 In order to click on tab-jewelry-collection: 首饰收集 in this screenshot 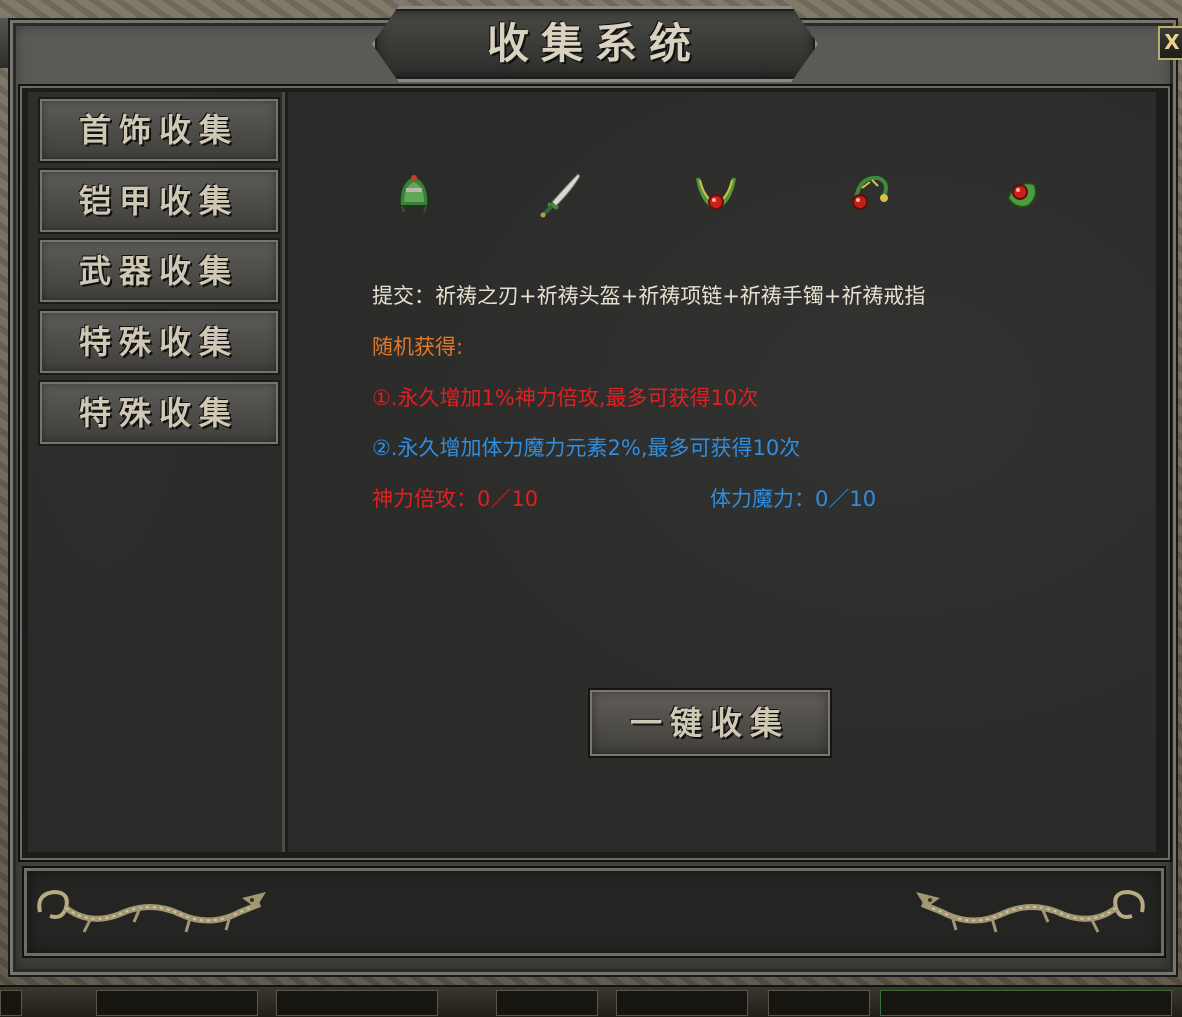, I will do `click(159, 130)`.